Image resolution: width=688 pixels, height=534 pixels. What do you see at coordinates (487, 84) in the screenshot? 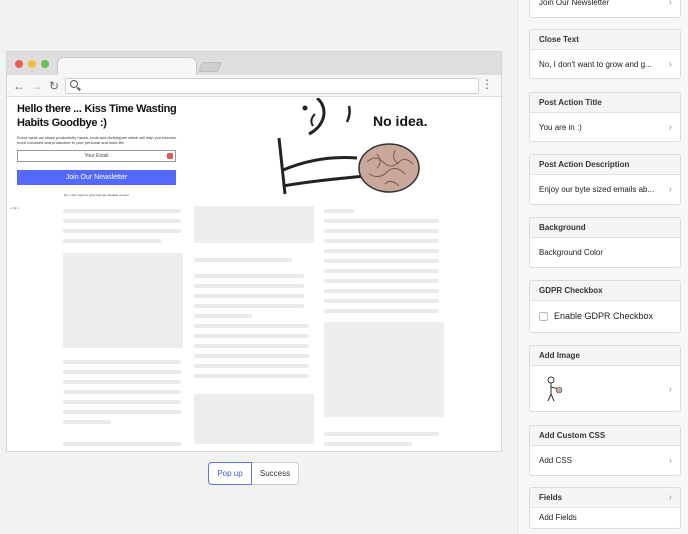
I see `kebab-menu-icon: ⋮` at bounding box center [487, 84].